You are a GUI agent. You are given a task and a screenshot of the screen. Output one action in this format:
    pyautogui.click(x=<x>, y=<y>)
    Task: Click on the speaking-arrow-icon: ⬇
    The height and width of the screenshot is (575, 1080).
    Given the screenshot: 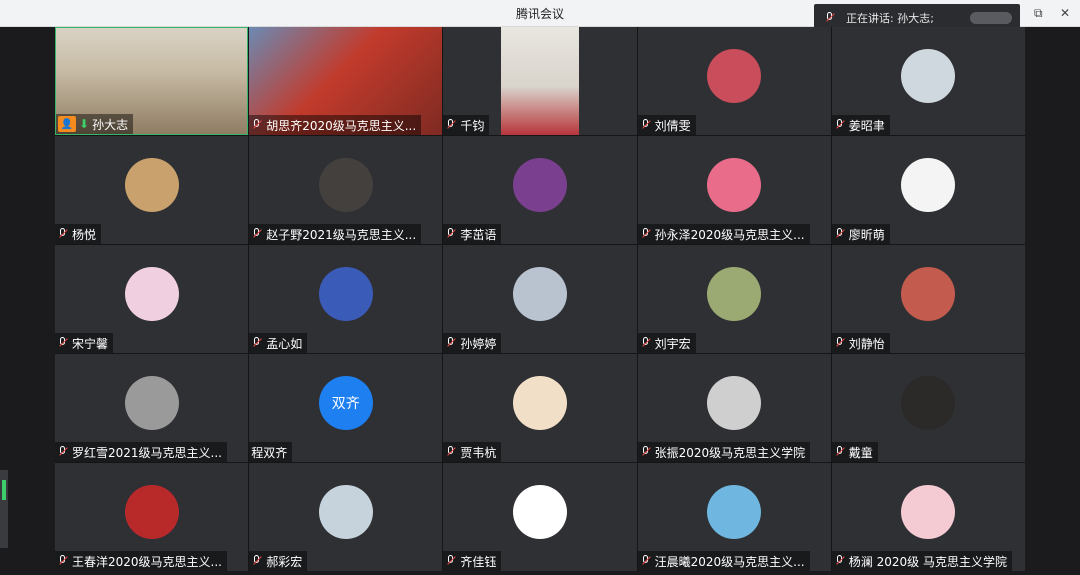 What is the action you would take?
    pyautogui.click(x=84, y=124)
    